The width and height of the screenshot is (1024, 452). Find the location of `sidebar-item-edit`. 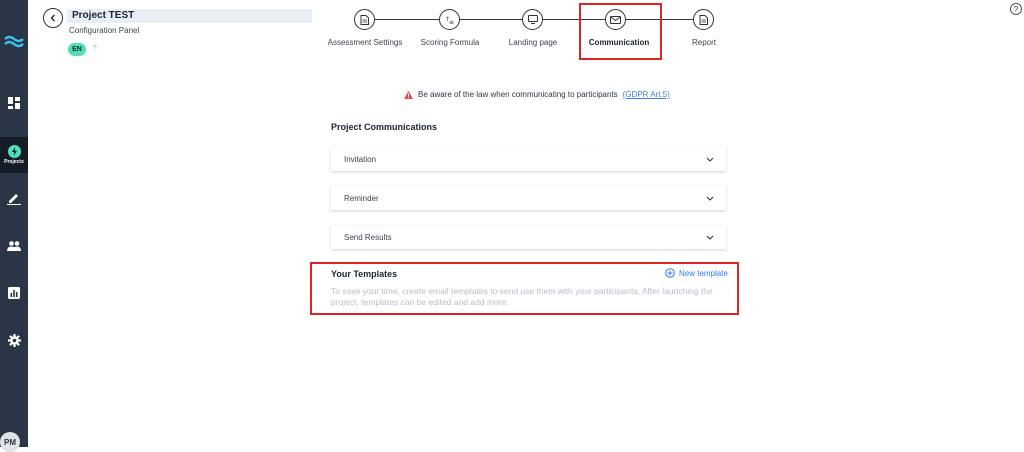

sidebar-item-edit is located at coordinates (14, 198).